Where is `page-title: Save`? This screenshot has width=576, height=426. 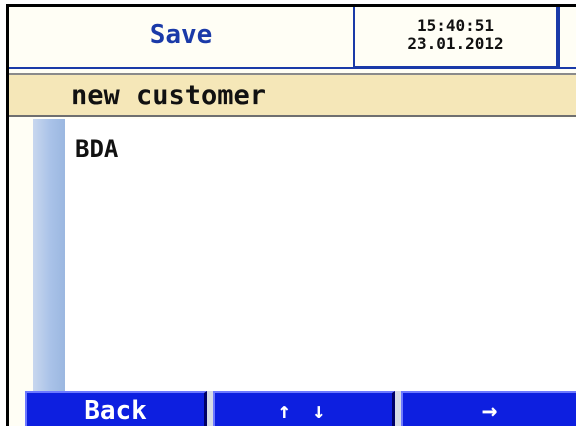
page-title: Save is located at coordinates (181, 35).